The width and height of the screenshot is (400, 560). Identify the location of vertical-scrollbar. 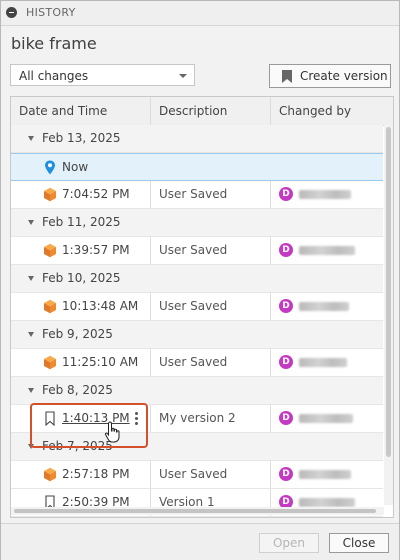
(388, 315).